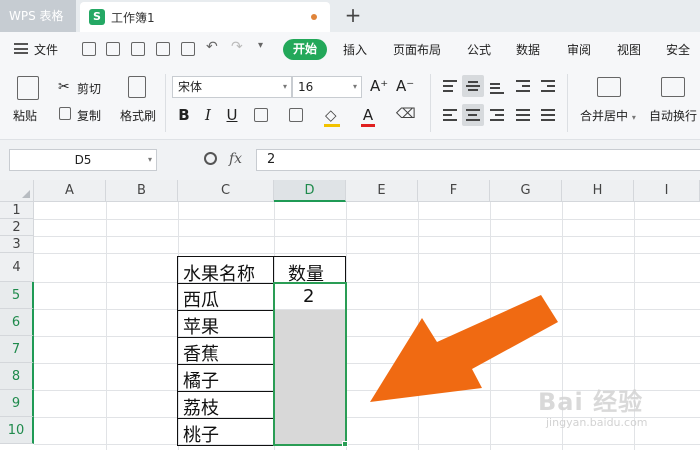  What do you see at coordinates (673, 87) in the screenshot?
I see `wrap-text-icon` at bounding box center [673, 87].